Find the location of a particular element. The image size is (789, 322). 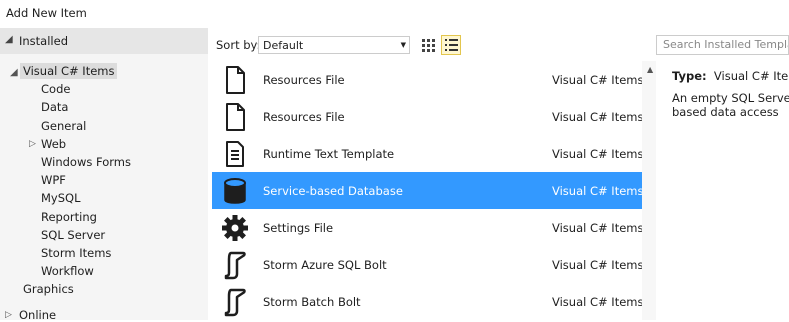

gear-icon is located at coordinates (235, 228).